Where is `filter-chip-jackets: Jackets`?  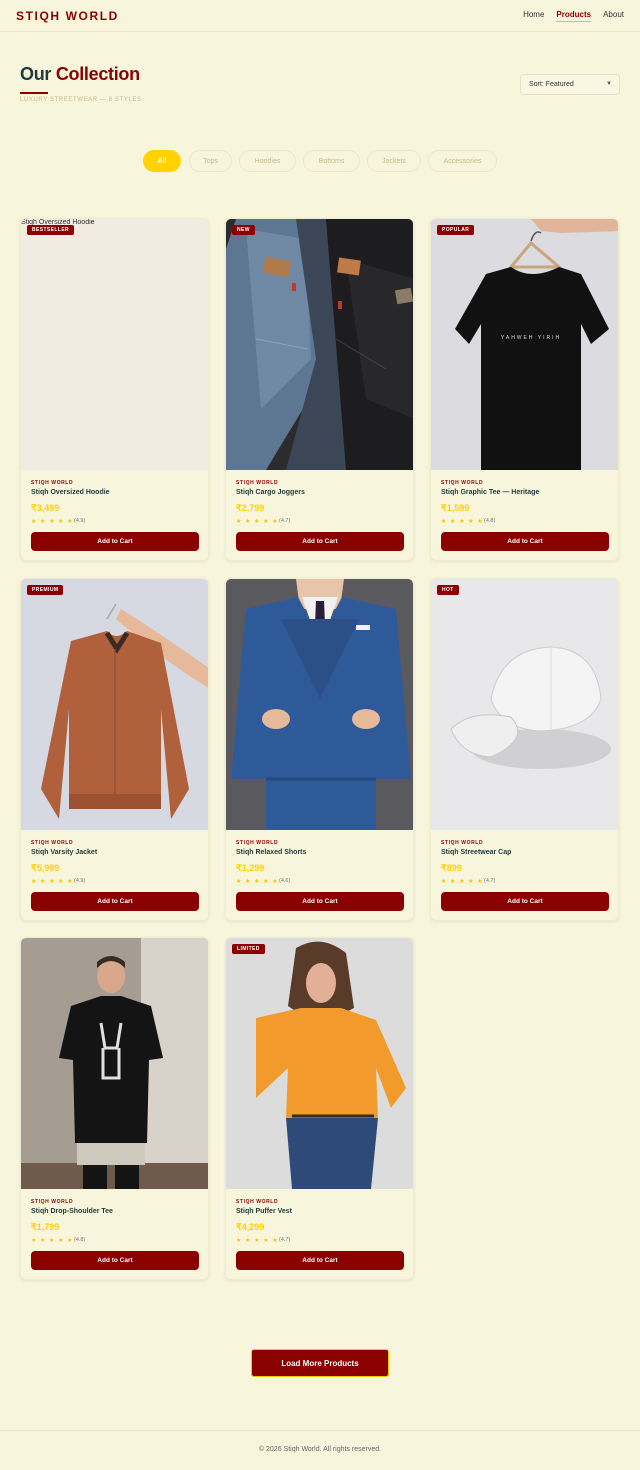 filter-chip-jackets: Jackets is located at coordinates (394, 161).